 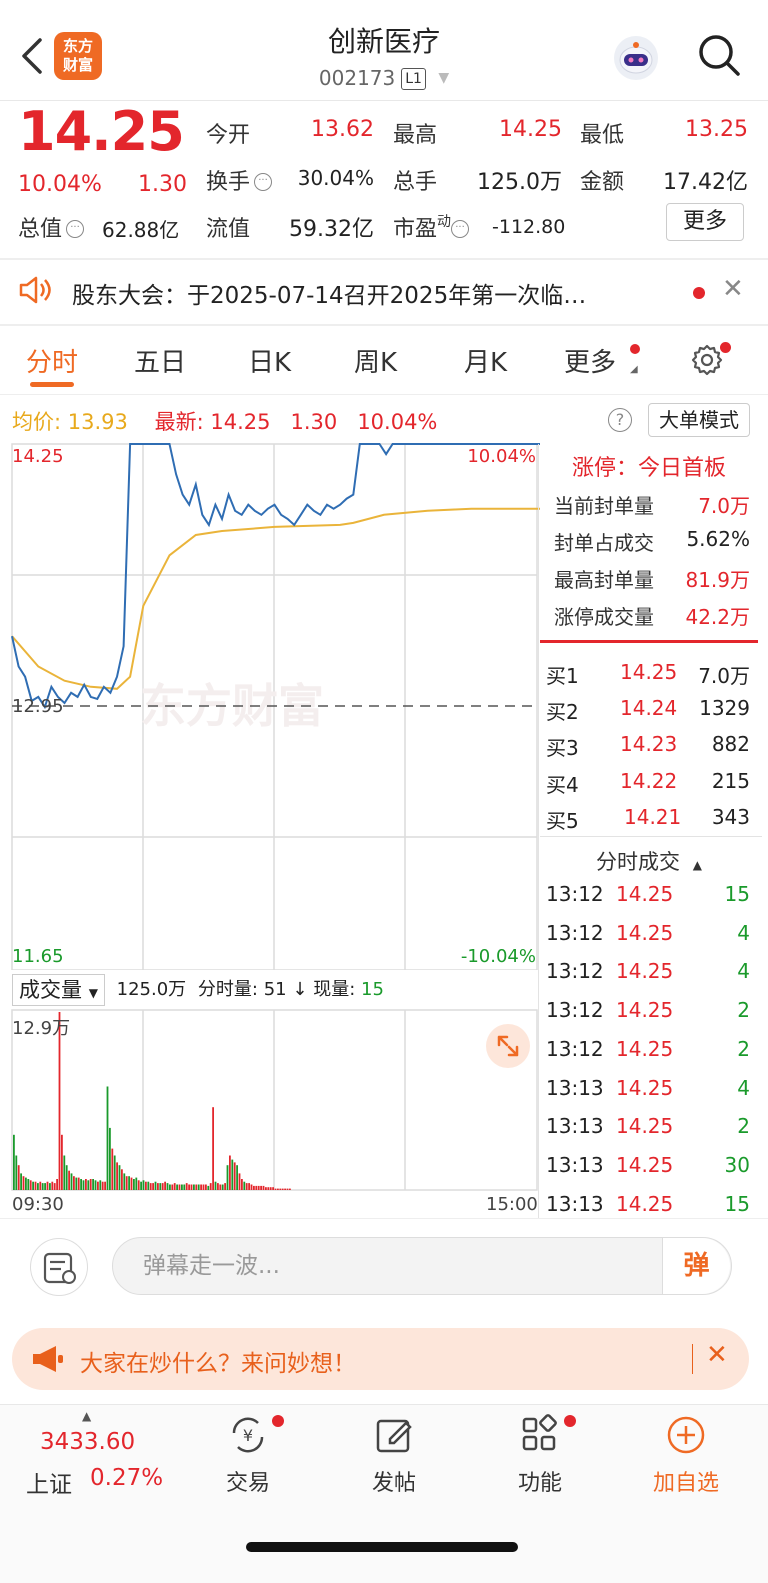 What do you see at coordinates (485, 360) in the screenshot?
I see `tab-monthly-k: 月K` at bounding box center [485, 360].